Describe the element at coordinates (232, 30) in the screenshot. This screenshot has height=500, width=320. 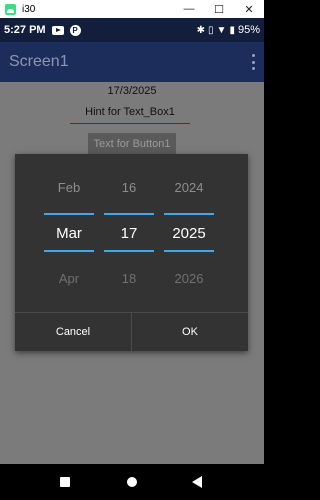
I see `battery-icon: ▮` at that location.